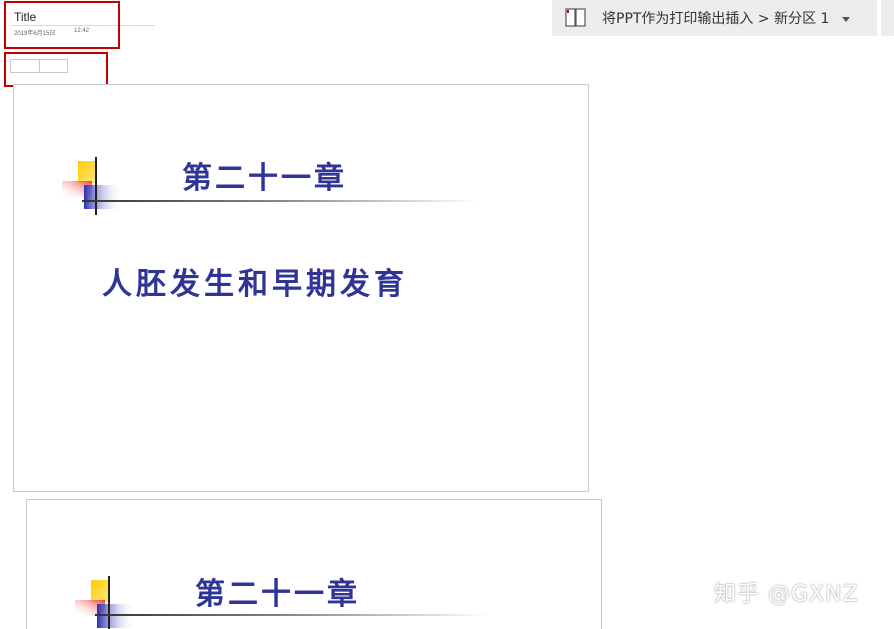  I want to click on slide-subtitle: 人胚发生和早期发育, so click(255, 284).